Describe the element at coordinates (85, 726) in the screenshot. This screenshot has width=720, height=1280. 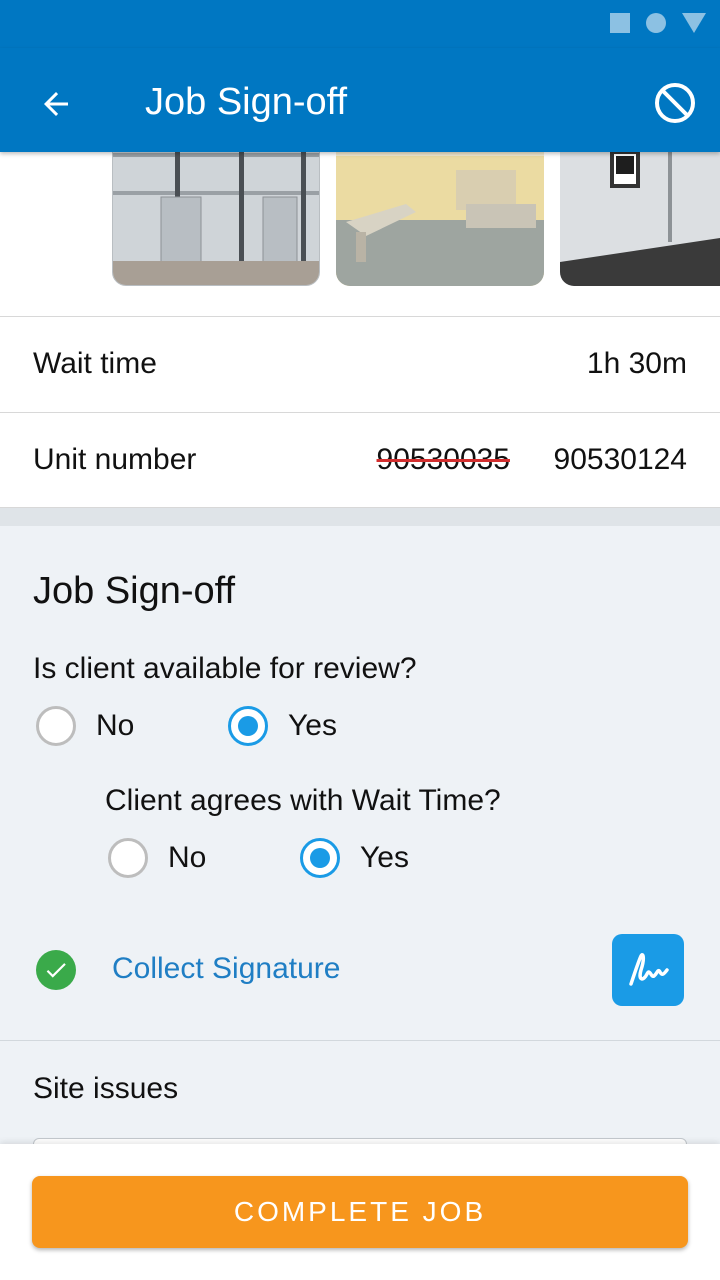
I see `client-available-no-radio: No` at that location.